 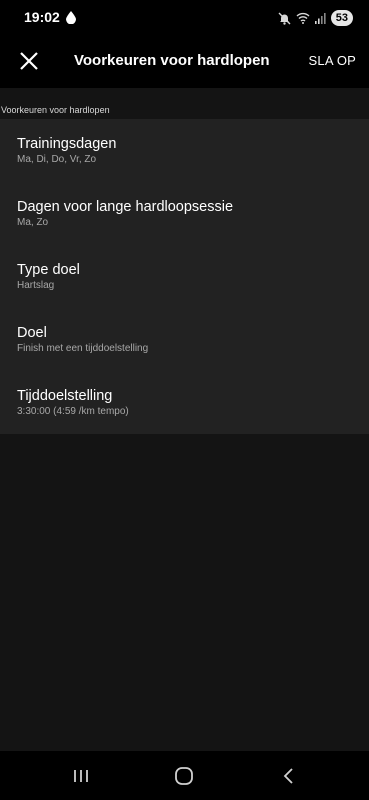 I want to click on status-icons: 53, so click(x=315, y=18).